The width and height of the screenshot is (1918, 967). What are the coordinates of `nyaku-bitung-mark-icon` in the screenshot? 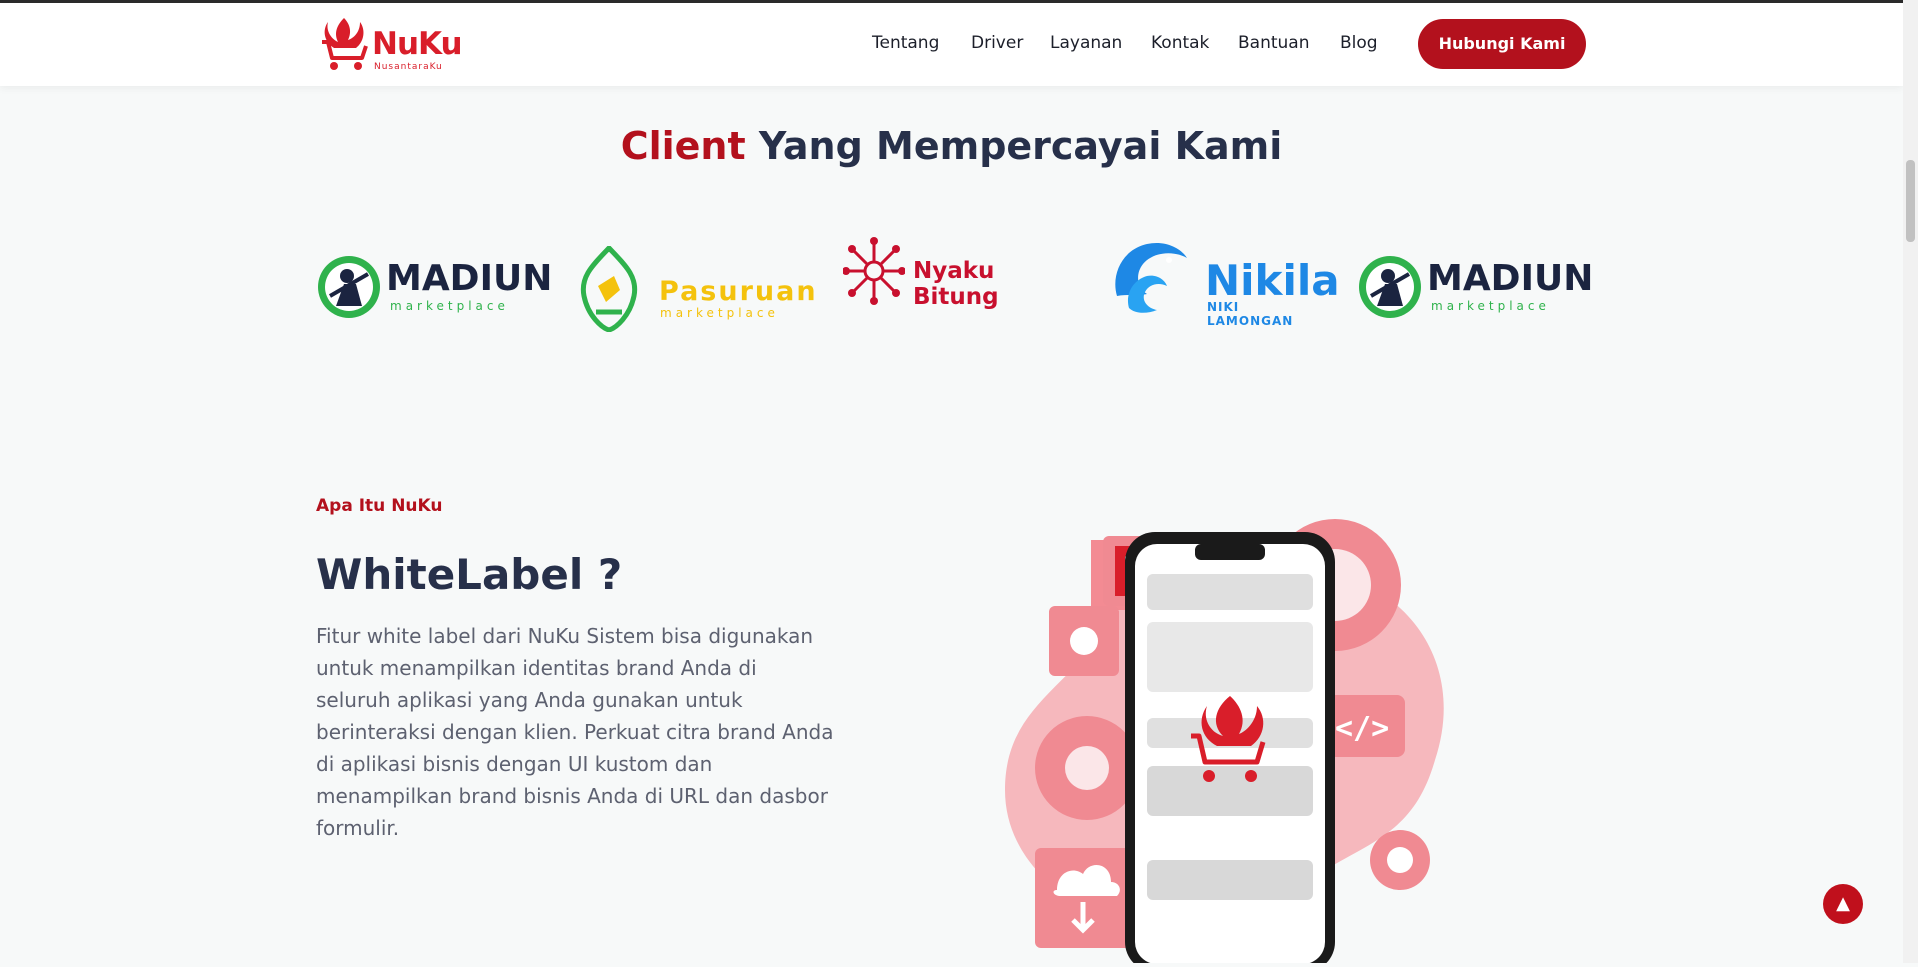 It's located at (874, 271).